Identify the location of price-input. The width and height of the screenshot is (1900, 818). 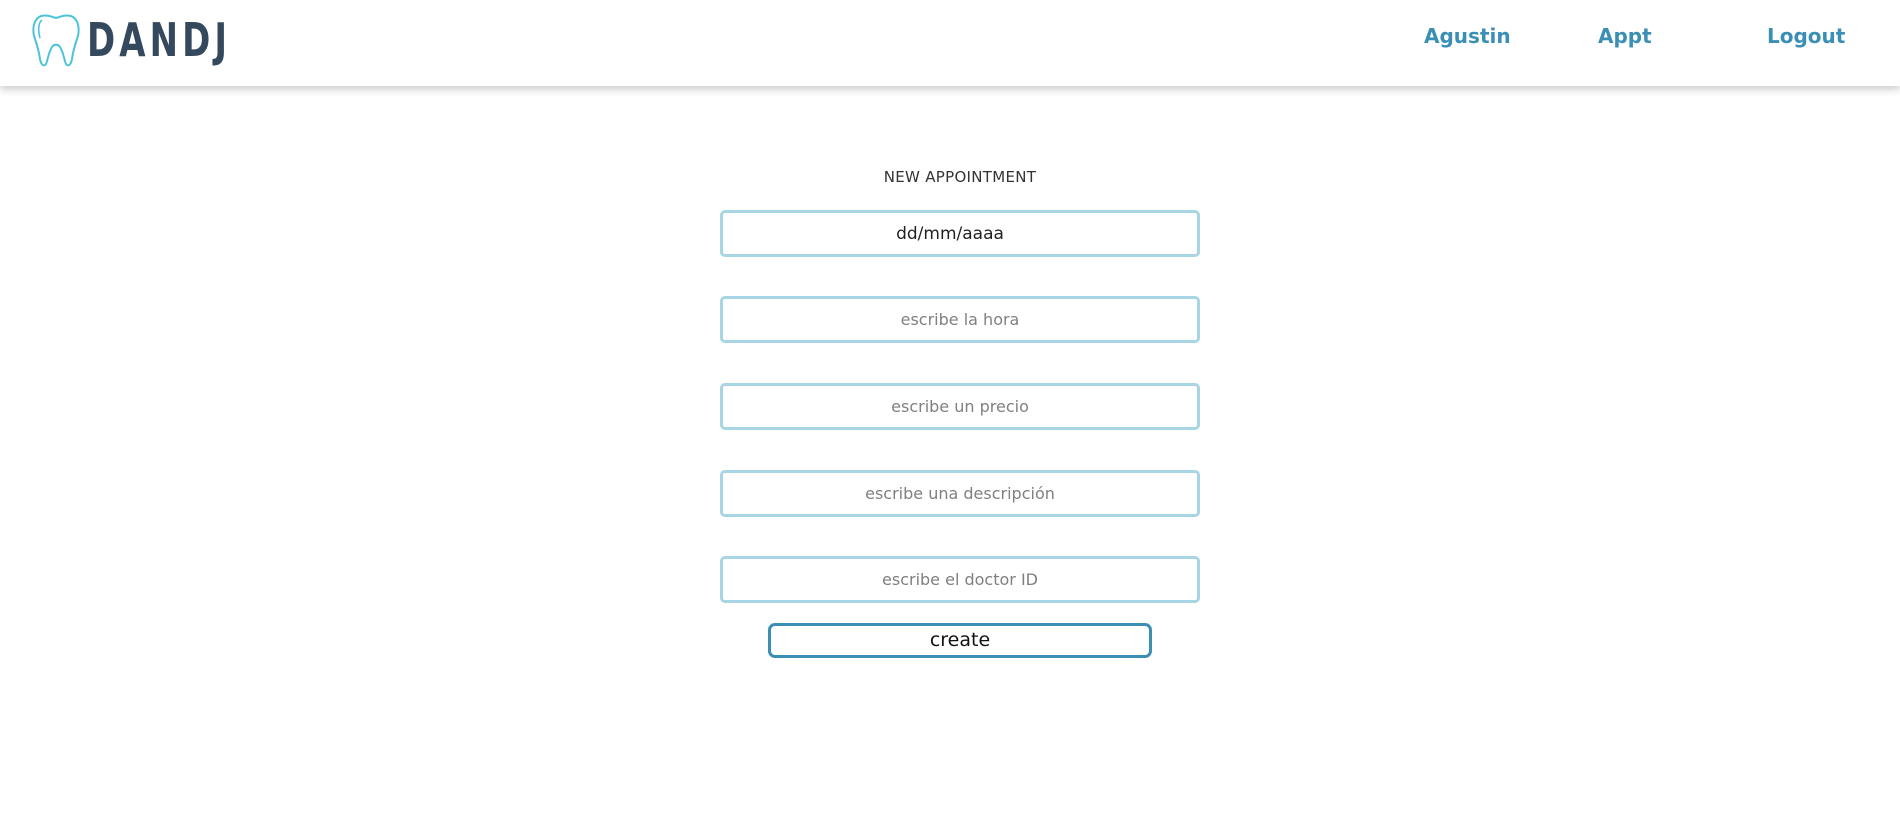
(960, 406).